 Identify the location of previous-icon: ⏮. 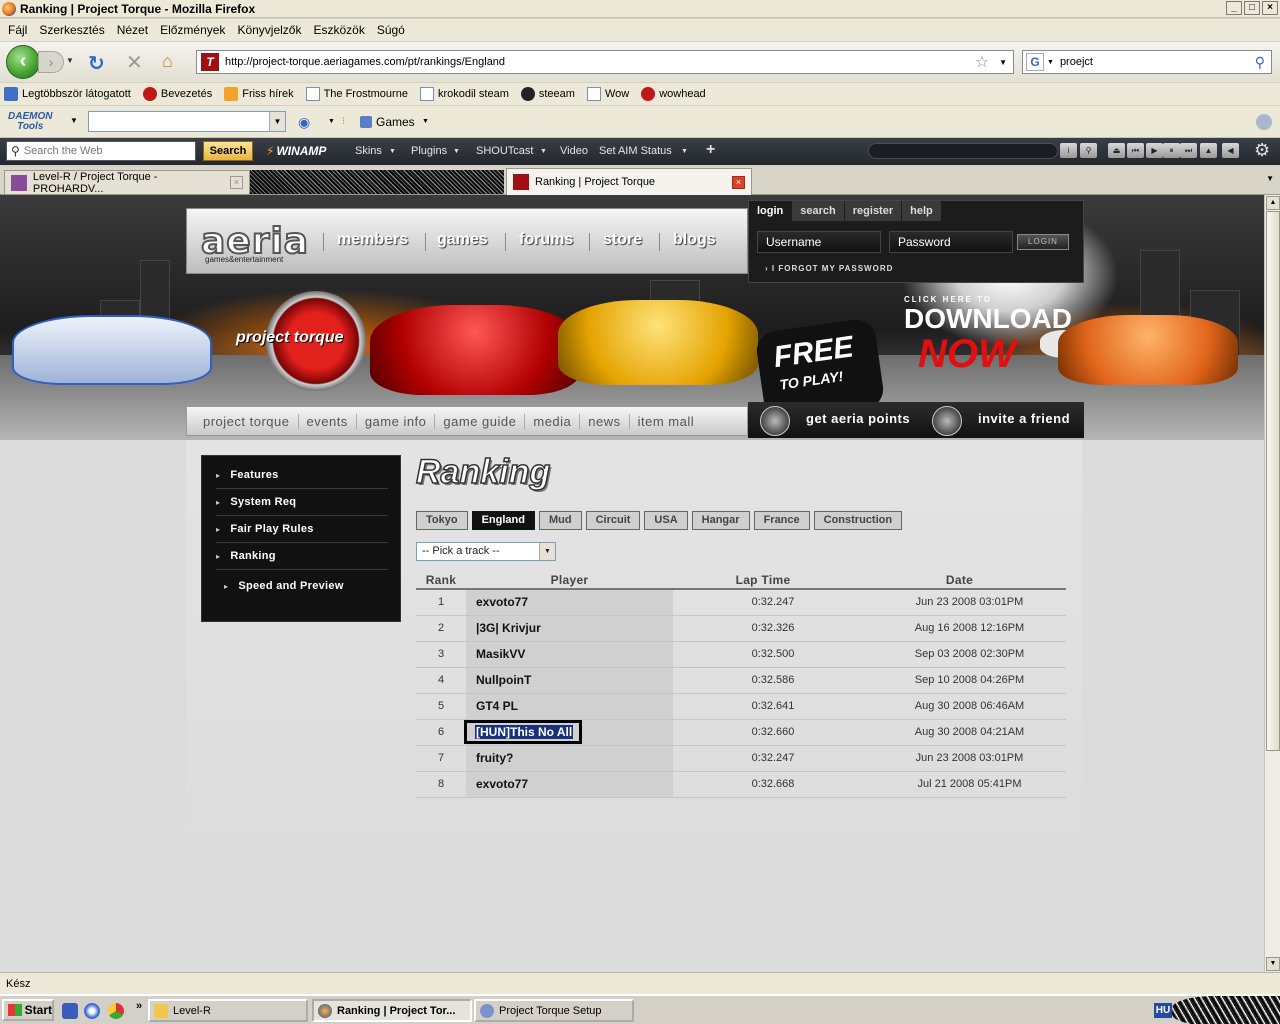
(1135, 150).